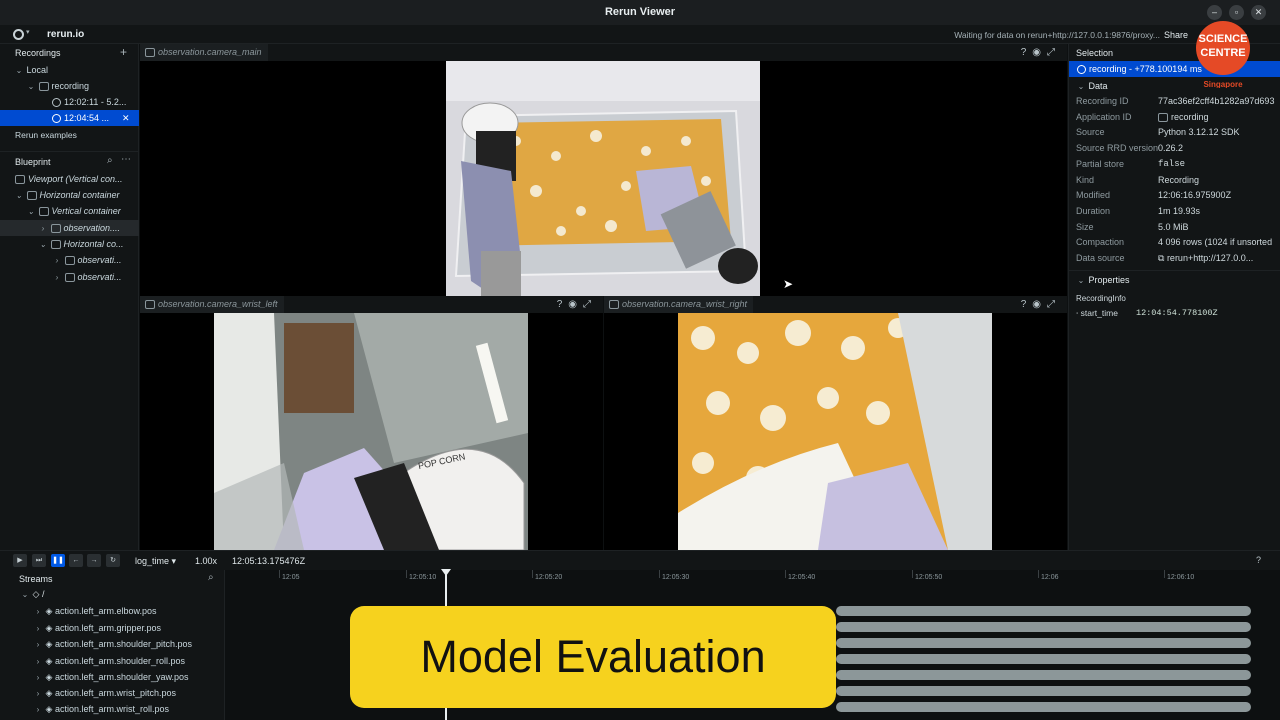 The width and height of the screenshot is (1280, 720). What do you see at coordinates (371, 431) in the screenshot?
I see `view-wrist-left: POP CORN` at bounding box center [371, 431].